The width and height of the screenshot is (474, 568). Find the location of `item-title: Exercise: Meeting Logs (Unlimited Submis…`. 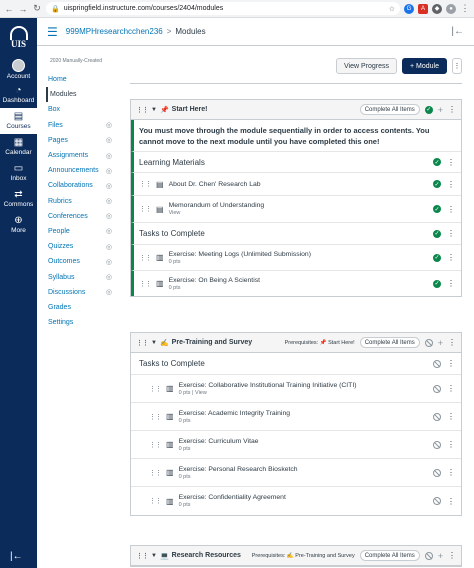

item-title: Exercise: Meeting Logs (Unlimited Submis… is located at coordinates (240, 254).